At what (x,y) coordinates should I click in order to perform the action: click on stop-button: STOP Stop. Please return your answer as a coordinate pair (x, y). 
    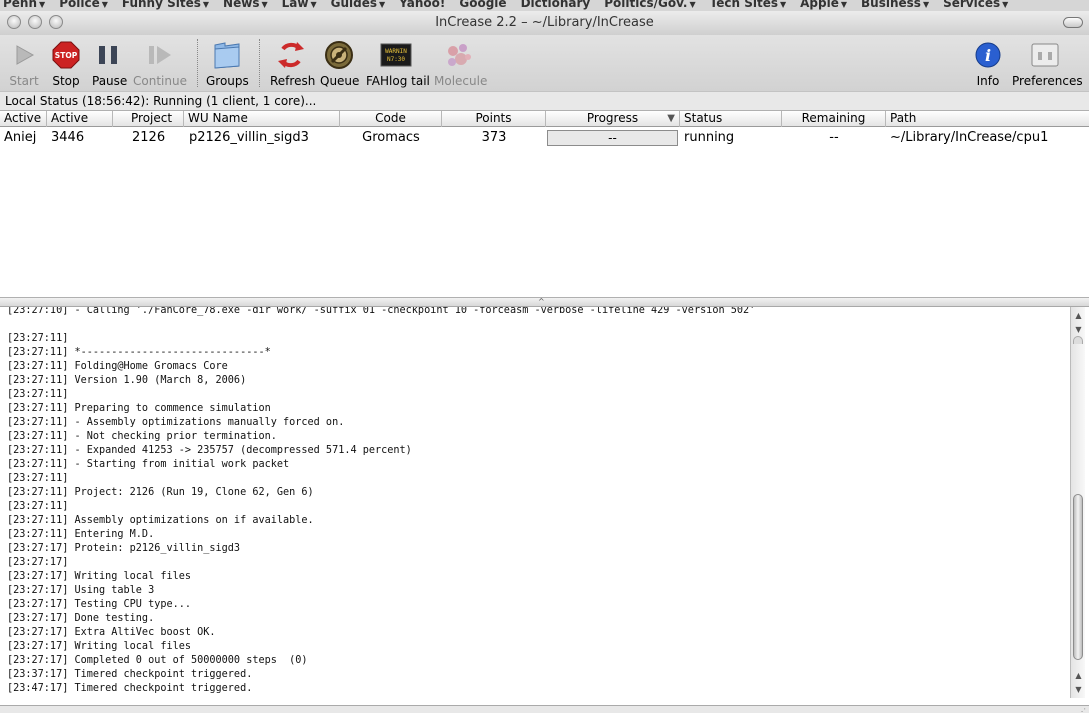
    Looking at the image, I should click on (66, 63).